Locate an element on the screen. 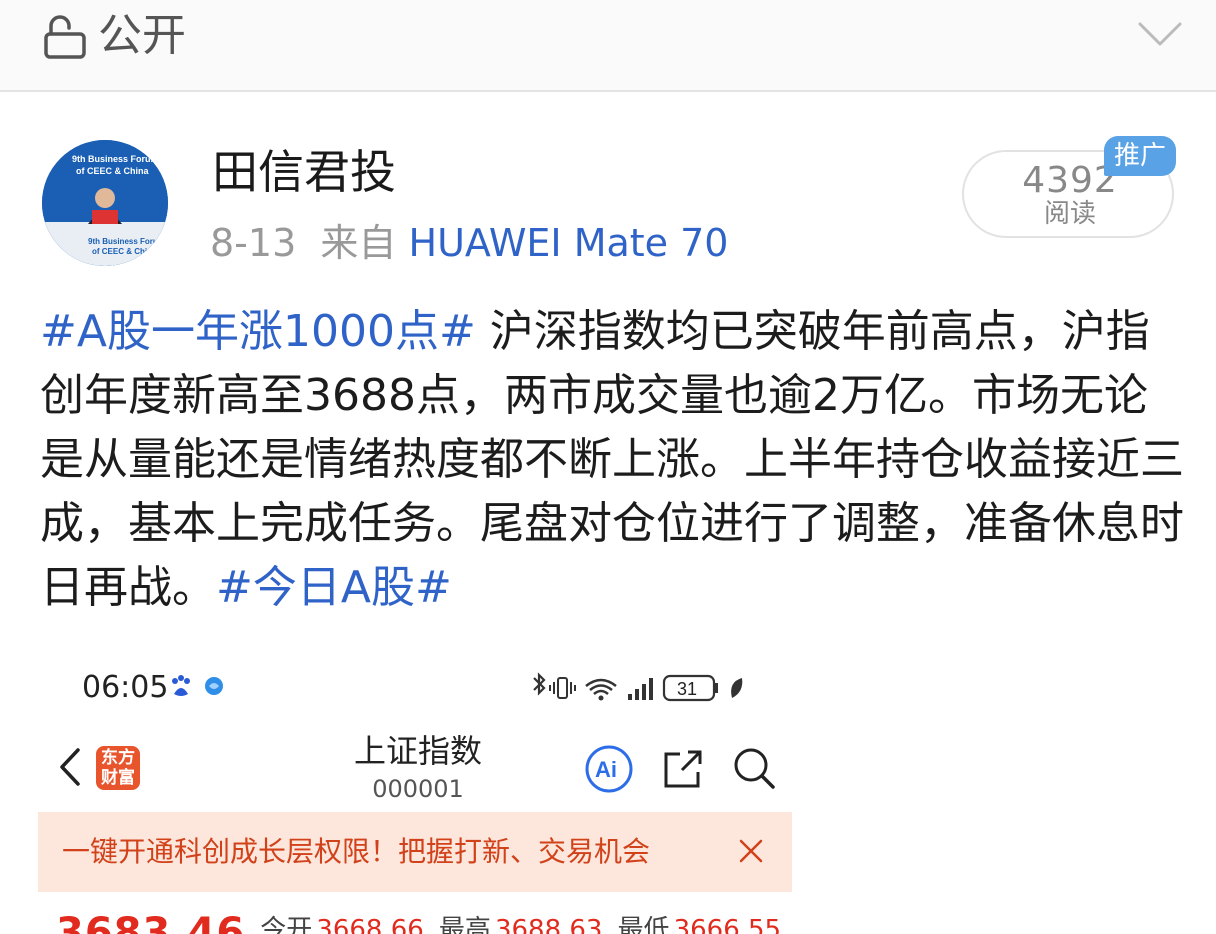 Image resolution: width=1216 pixels, height=934 pixels. post-date: 8-13 is located at coordinates (253, 243).